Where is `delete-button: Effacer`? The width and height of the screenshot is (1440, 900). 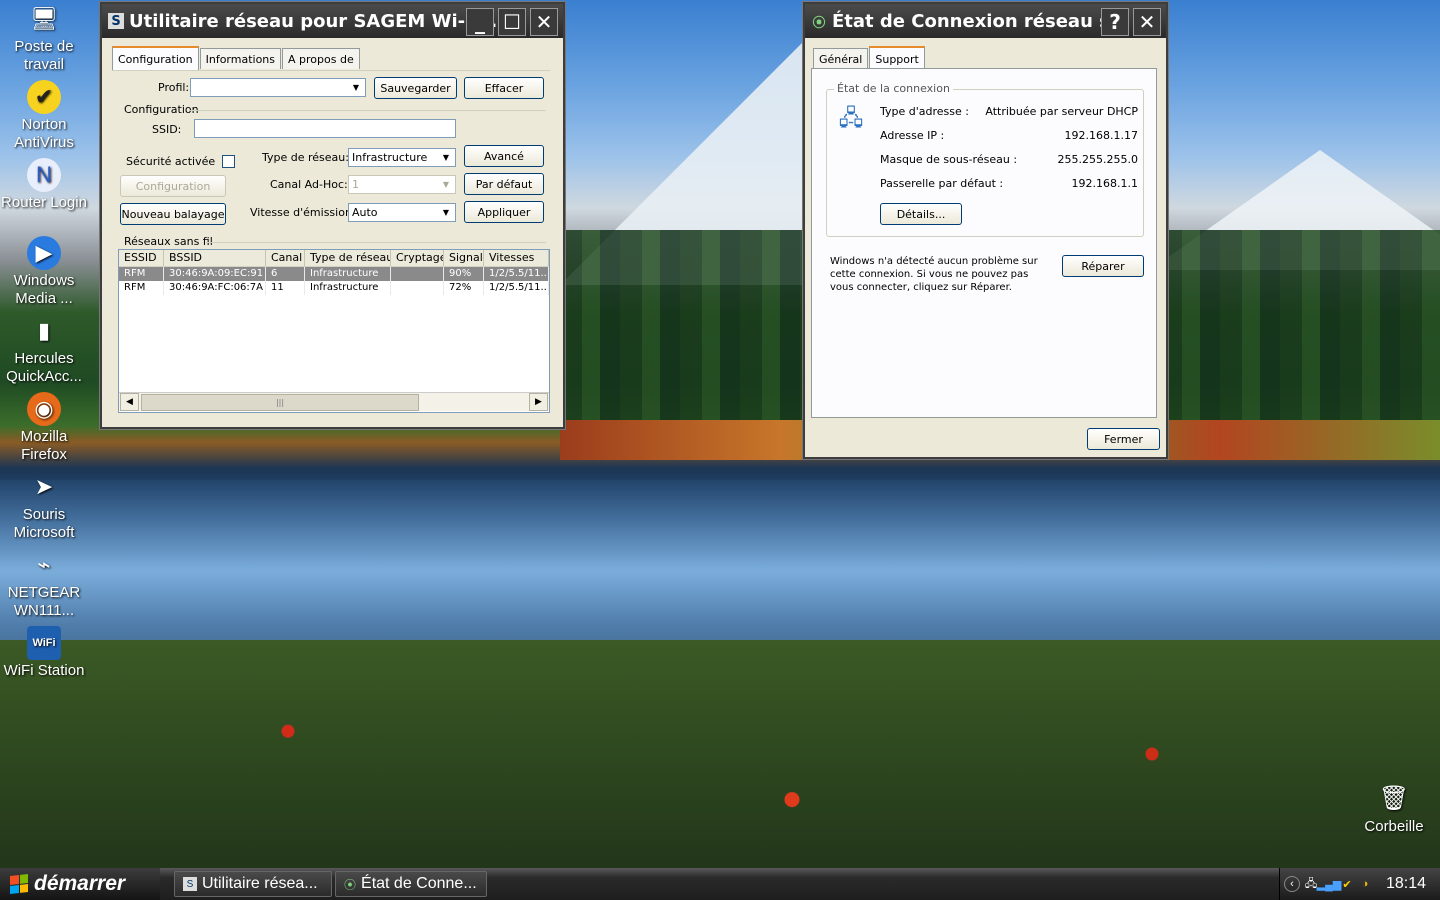 delete-button: Effacer is located at coordinates (504, 88).